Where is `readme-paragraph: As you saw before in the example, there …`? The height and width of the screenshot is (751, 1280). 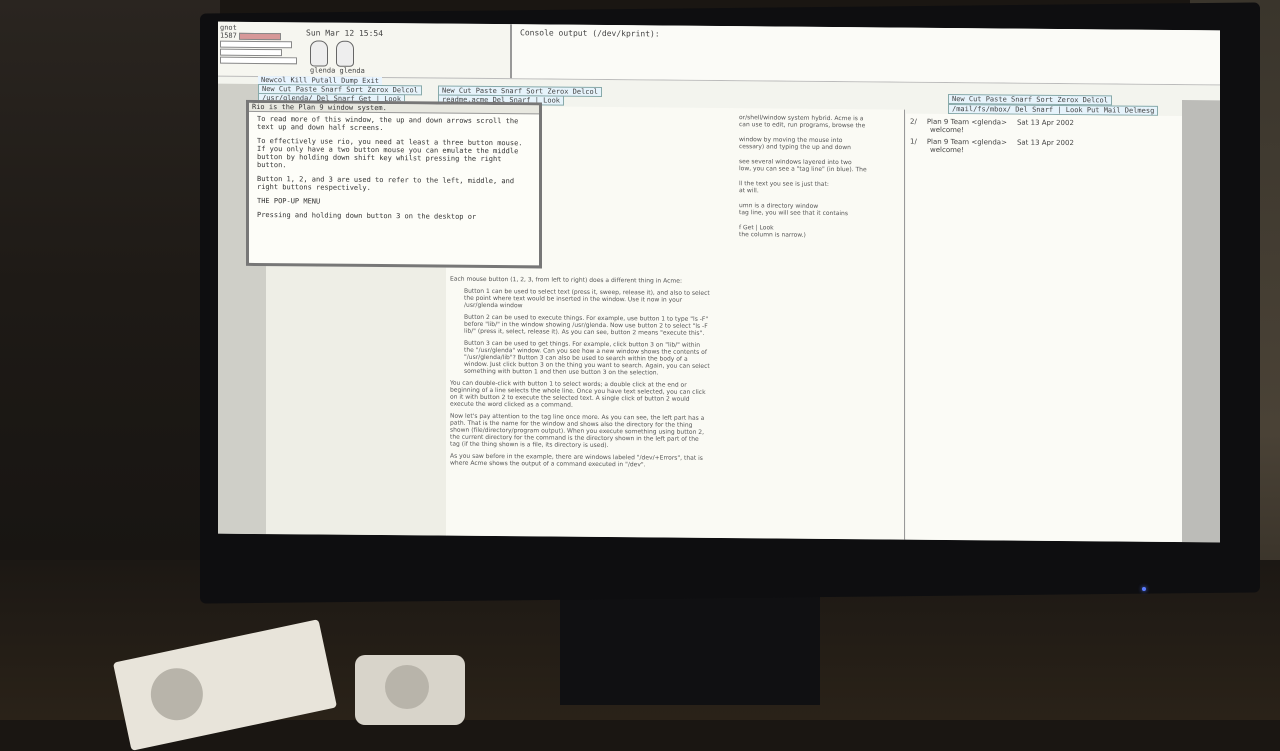 readme-paragraph: As you saw before in the example, there … is located at coordinates (576, 460).